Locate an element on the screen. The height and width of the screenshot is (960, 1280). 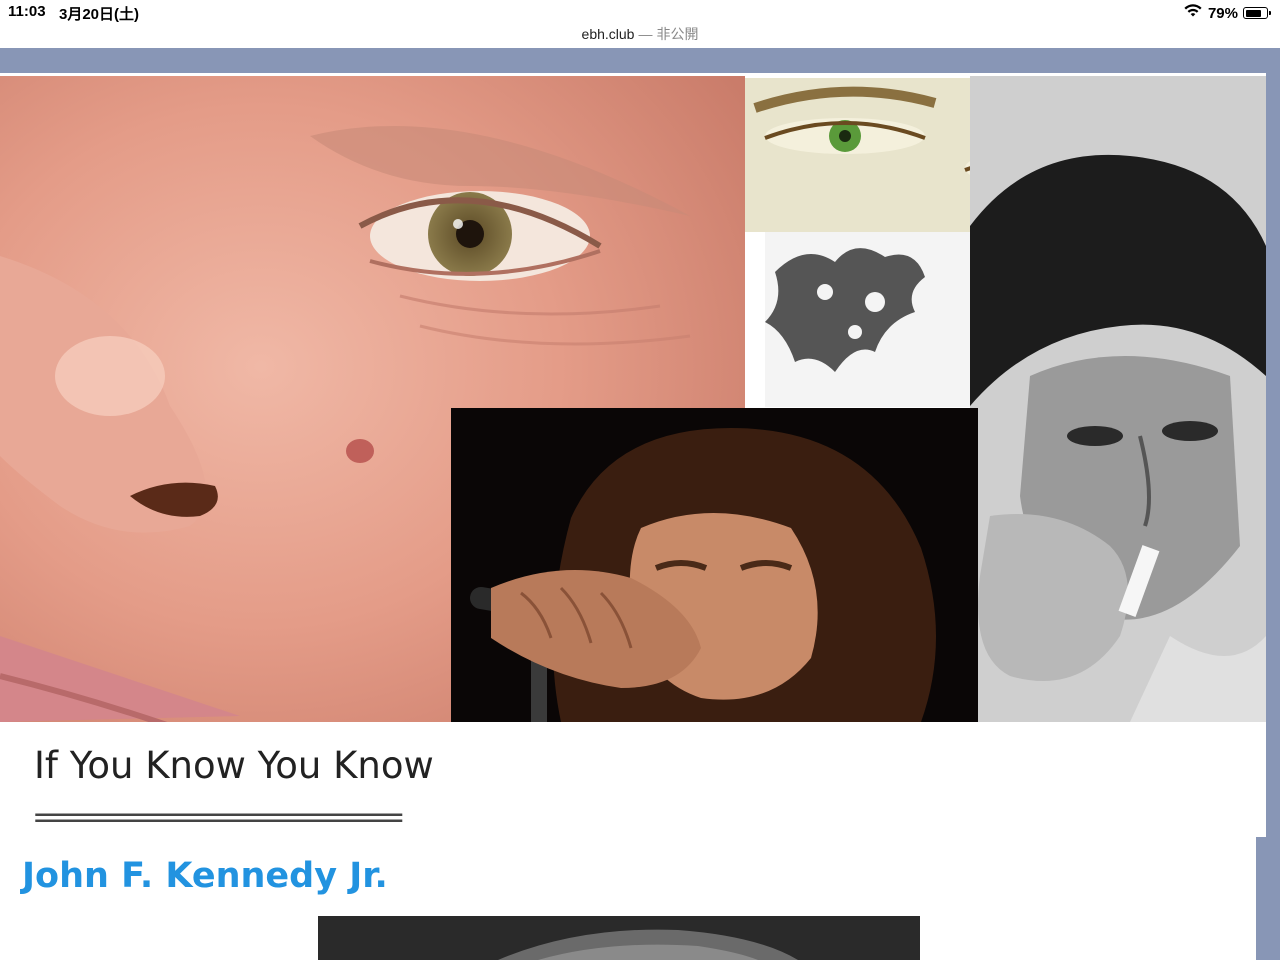
leaf-silhouette-photo is located at coordinates (867, 319).